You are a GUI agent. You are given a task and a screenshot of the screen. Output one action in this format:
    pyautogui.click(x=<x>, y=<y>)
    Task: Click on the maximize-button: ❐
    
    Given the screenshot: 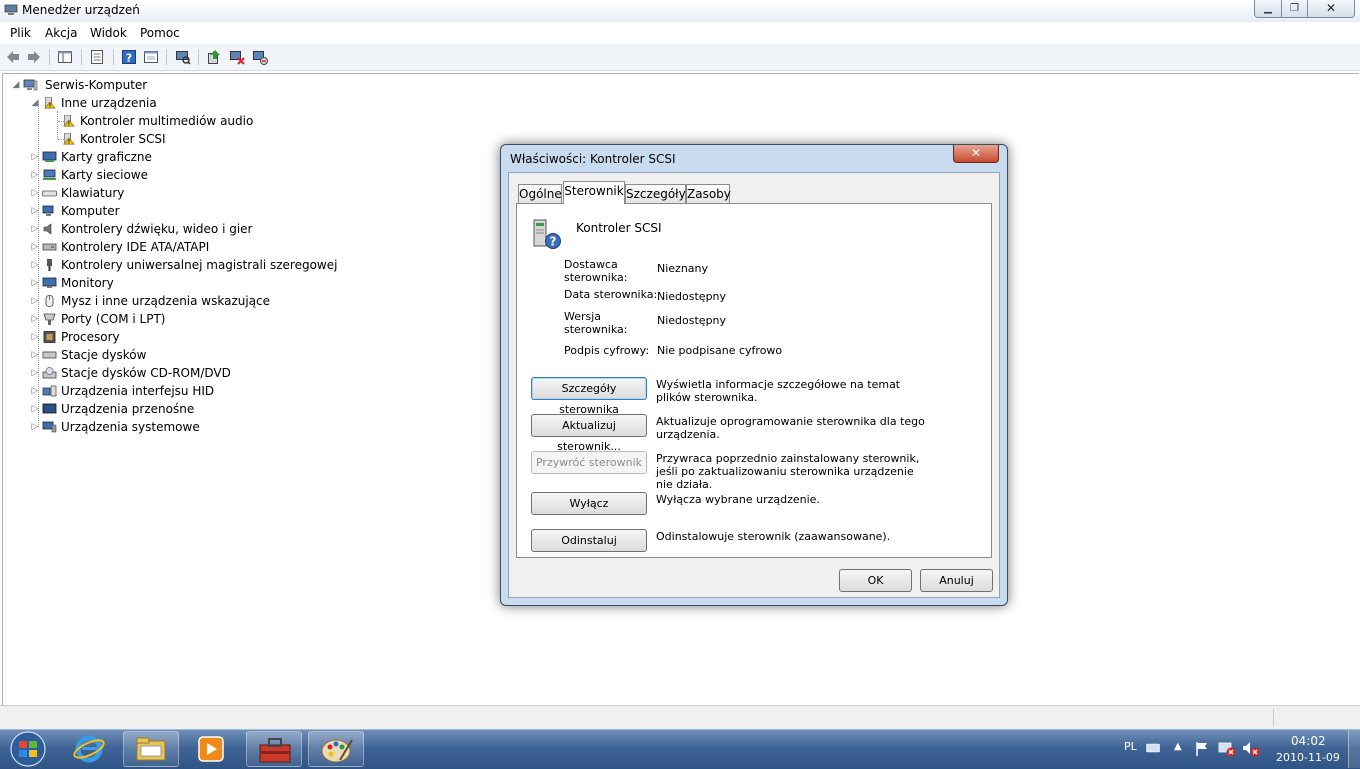 What is the action you would take?
    pyautogui.click(x=1294, y=9)
    